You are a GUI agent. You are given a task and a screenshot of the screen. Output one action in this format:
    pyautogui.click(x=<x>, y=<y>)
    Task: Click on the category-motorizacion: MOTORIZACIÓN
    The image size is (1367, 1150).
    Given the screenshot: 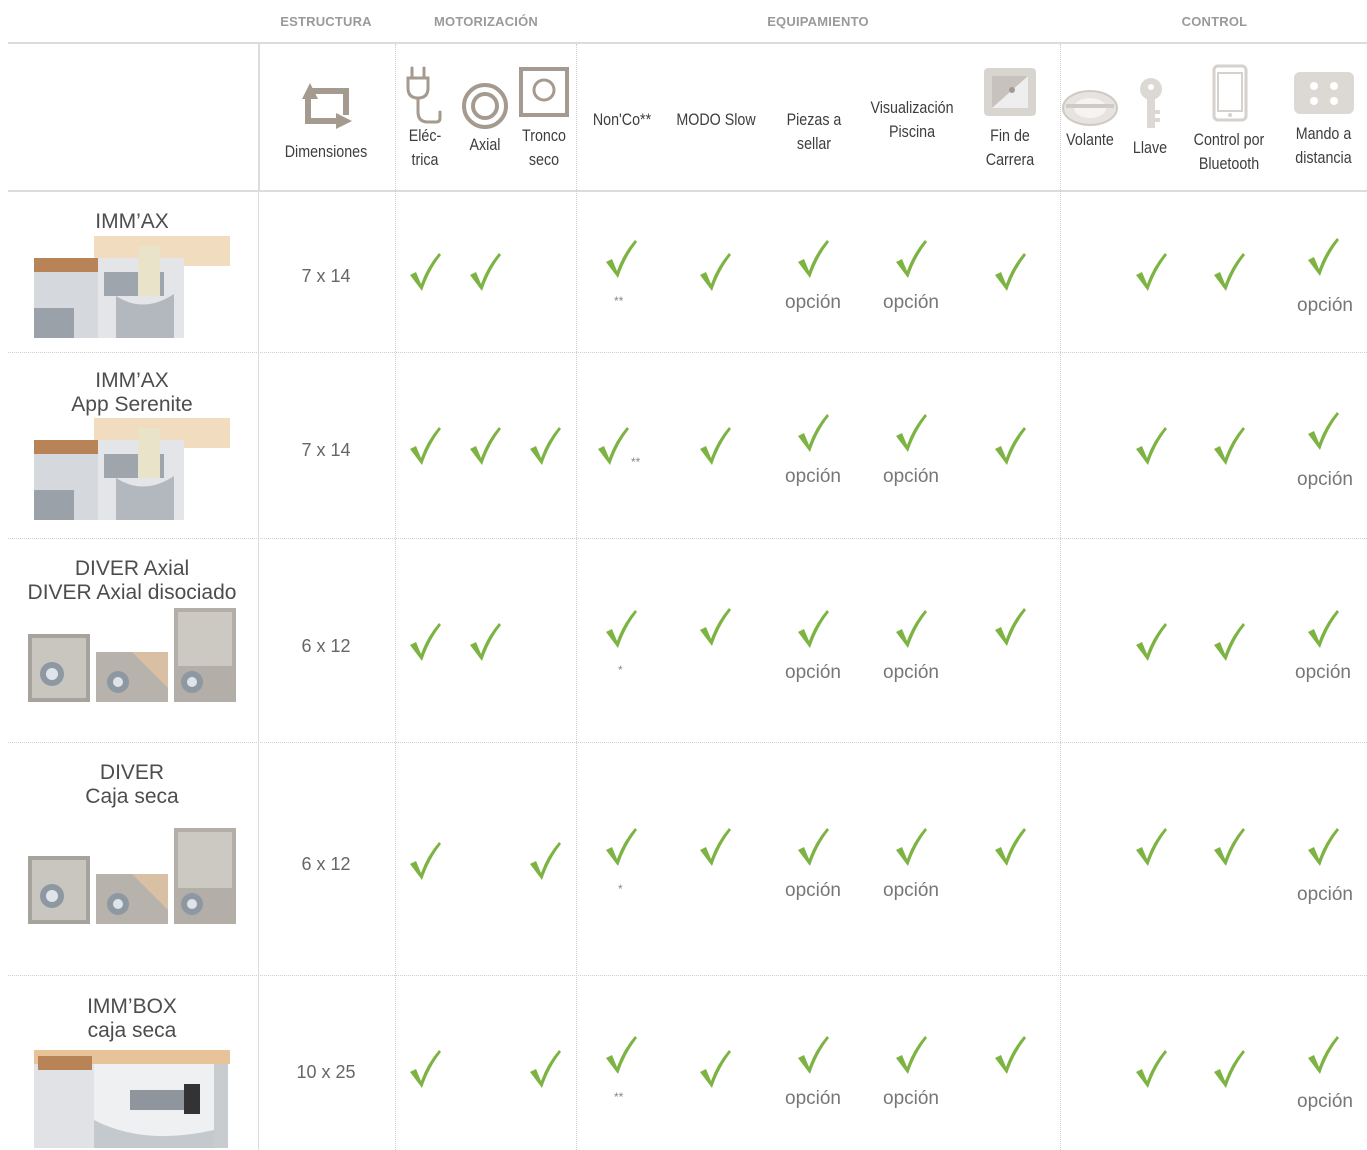 What is the action you would take?
    pyautogui.click(x=486, y=21)
    